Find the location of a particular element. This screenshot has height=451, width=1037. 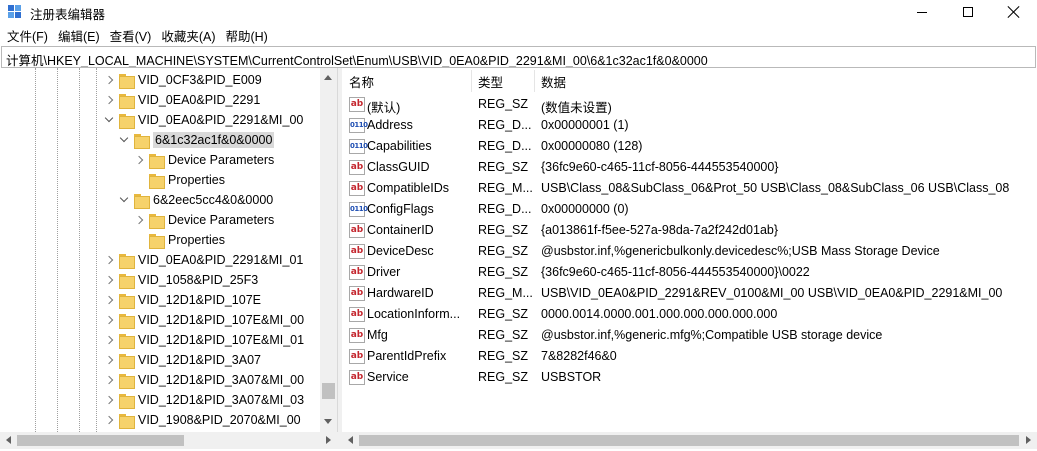

value-row: ab ParentIdPrefix REG_SZ 7&8282f46&0 is located at coordinates (689, 356).